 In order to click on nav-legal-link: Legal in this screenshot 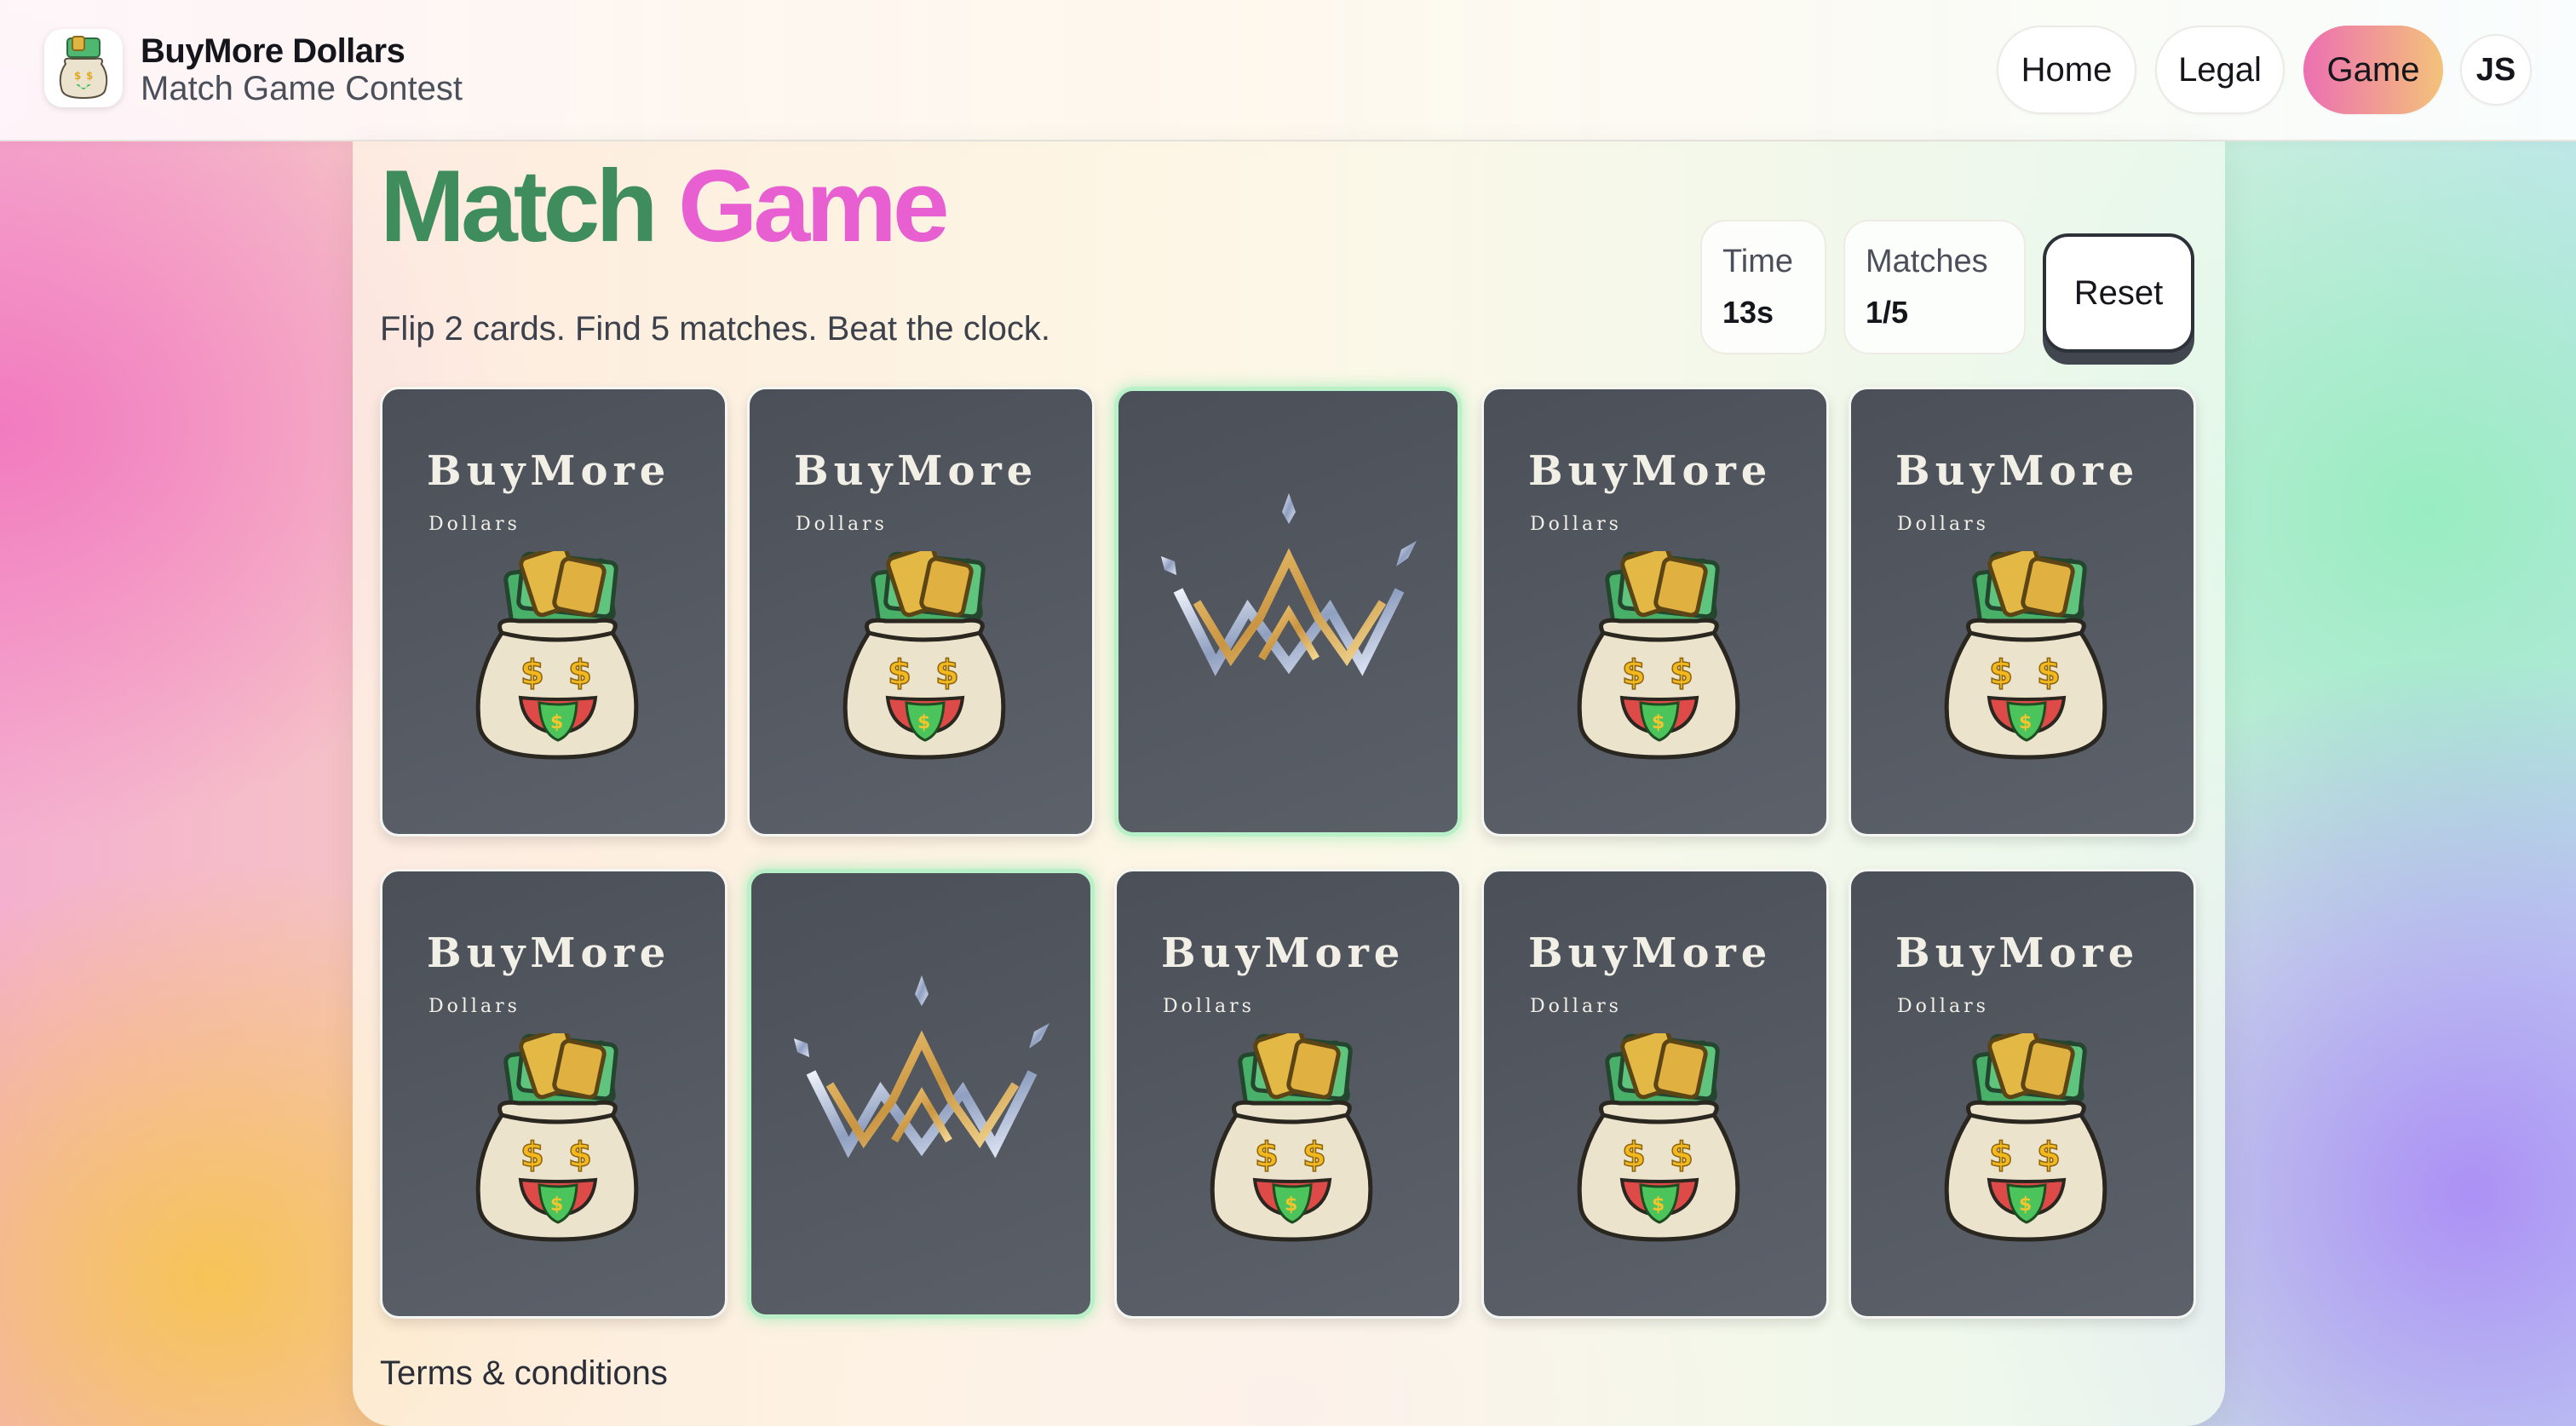, I will do `click(2220, 70)`.